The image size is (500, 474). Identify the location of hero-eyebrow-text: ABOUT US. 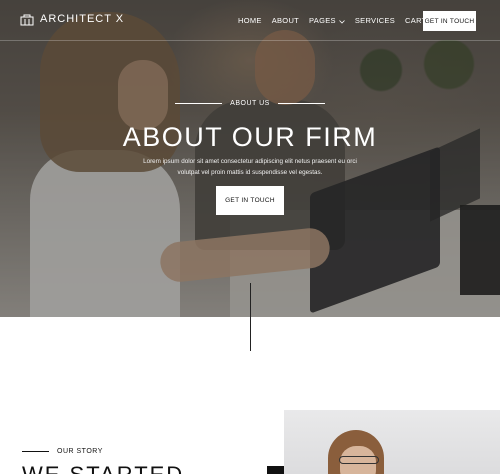
(250, 103).